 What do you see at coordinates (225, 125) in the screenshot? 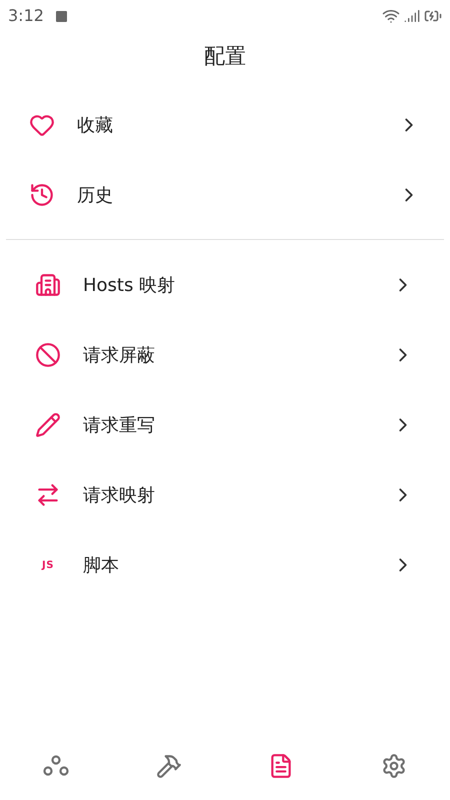
I see `settings-row: 收藏` at bounding box center [225, 125].